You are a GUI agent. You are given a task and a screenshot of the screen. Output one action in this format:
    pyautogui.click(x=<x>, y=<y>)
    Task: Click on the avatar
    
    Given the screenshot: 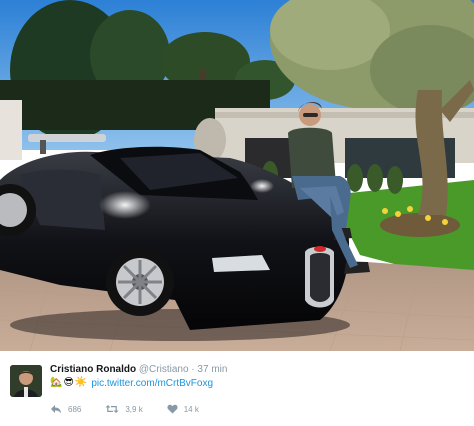 What is the action you would take?
    pyautogui.click(x=26, y=381)
    